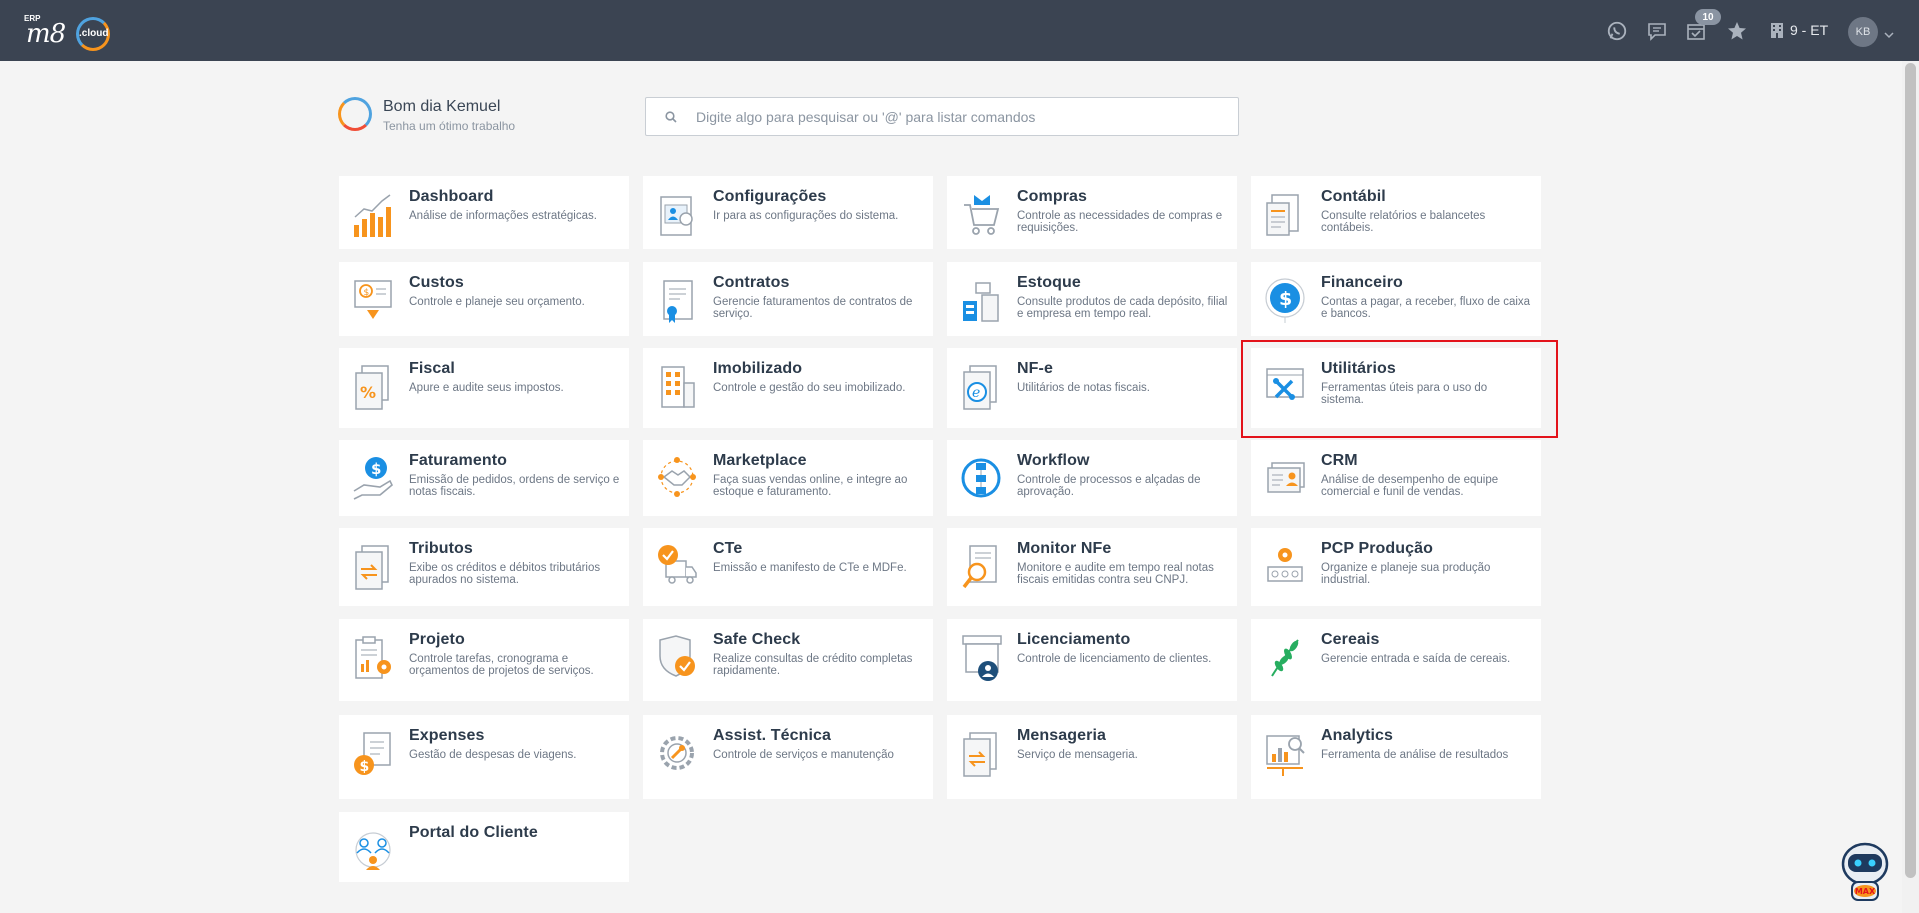 The width and height of the screenshot is (1919, 913). Describe the element at coordinates (982, 215) in the screenshot. I see `shopping-cart-icon` at that location.